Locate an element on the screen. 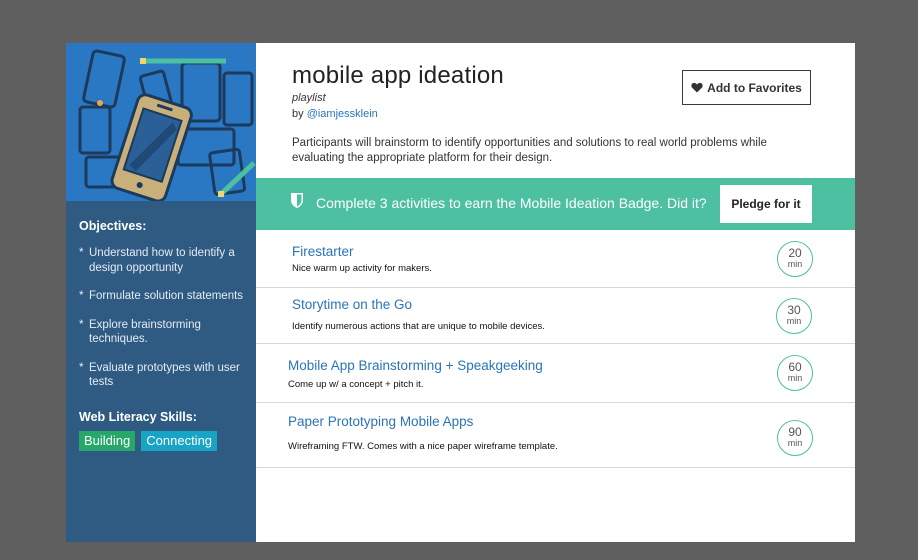 Image resolution: width=918 pixels, height=560 pixels. objective-item: * Explore brainstorming techniques. is located at coordinates (164, 332).